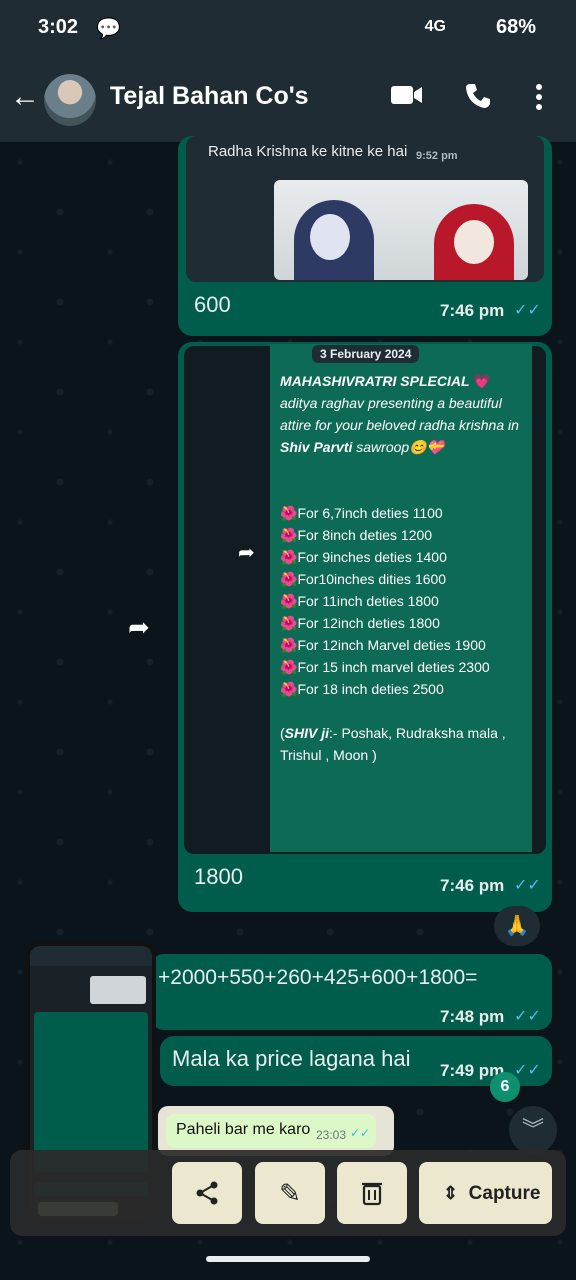 The width and height of the screenshot is (576, 1280). What do you see at coordinates (212, 304) in the screenshot?
I see `message-text: 600` at bounding box center [212, 304].